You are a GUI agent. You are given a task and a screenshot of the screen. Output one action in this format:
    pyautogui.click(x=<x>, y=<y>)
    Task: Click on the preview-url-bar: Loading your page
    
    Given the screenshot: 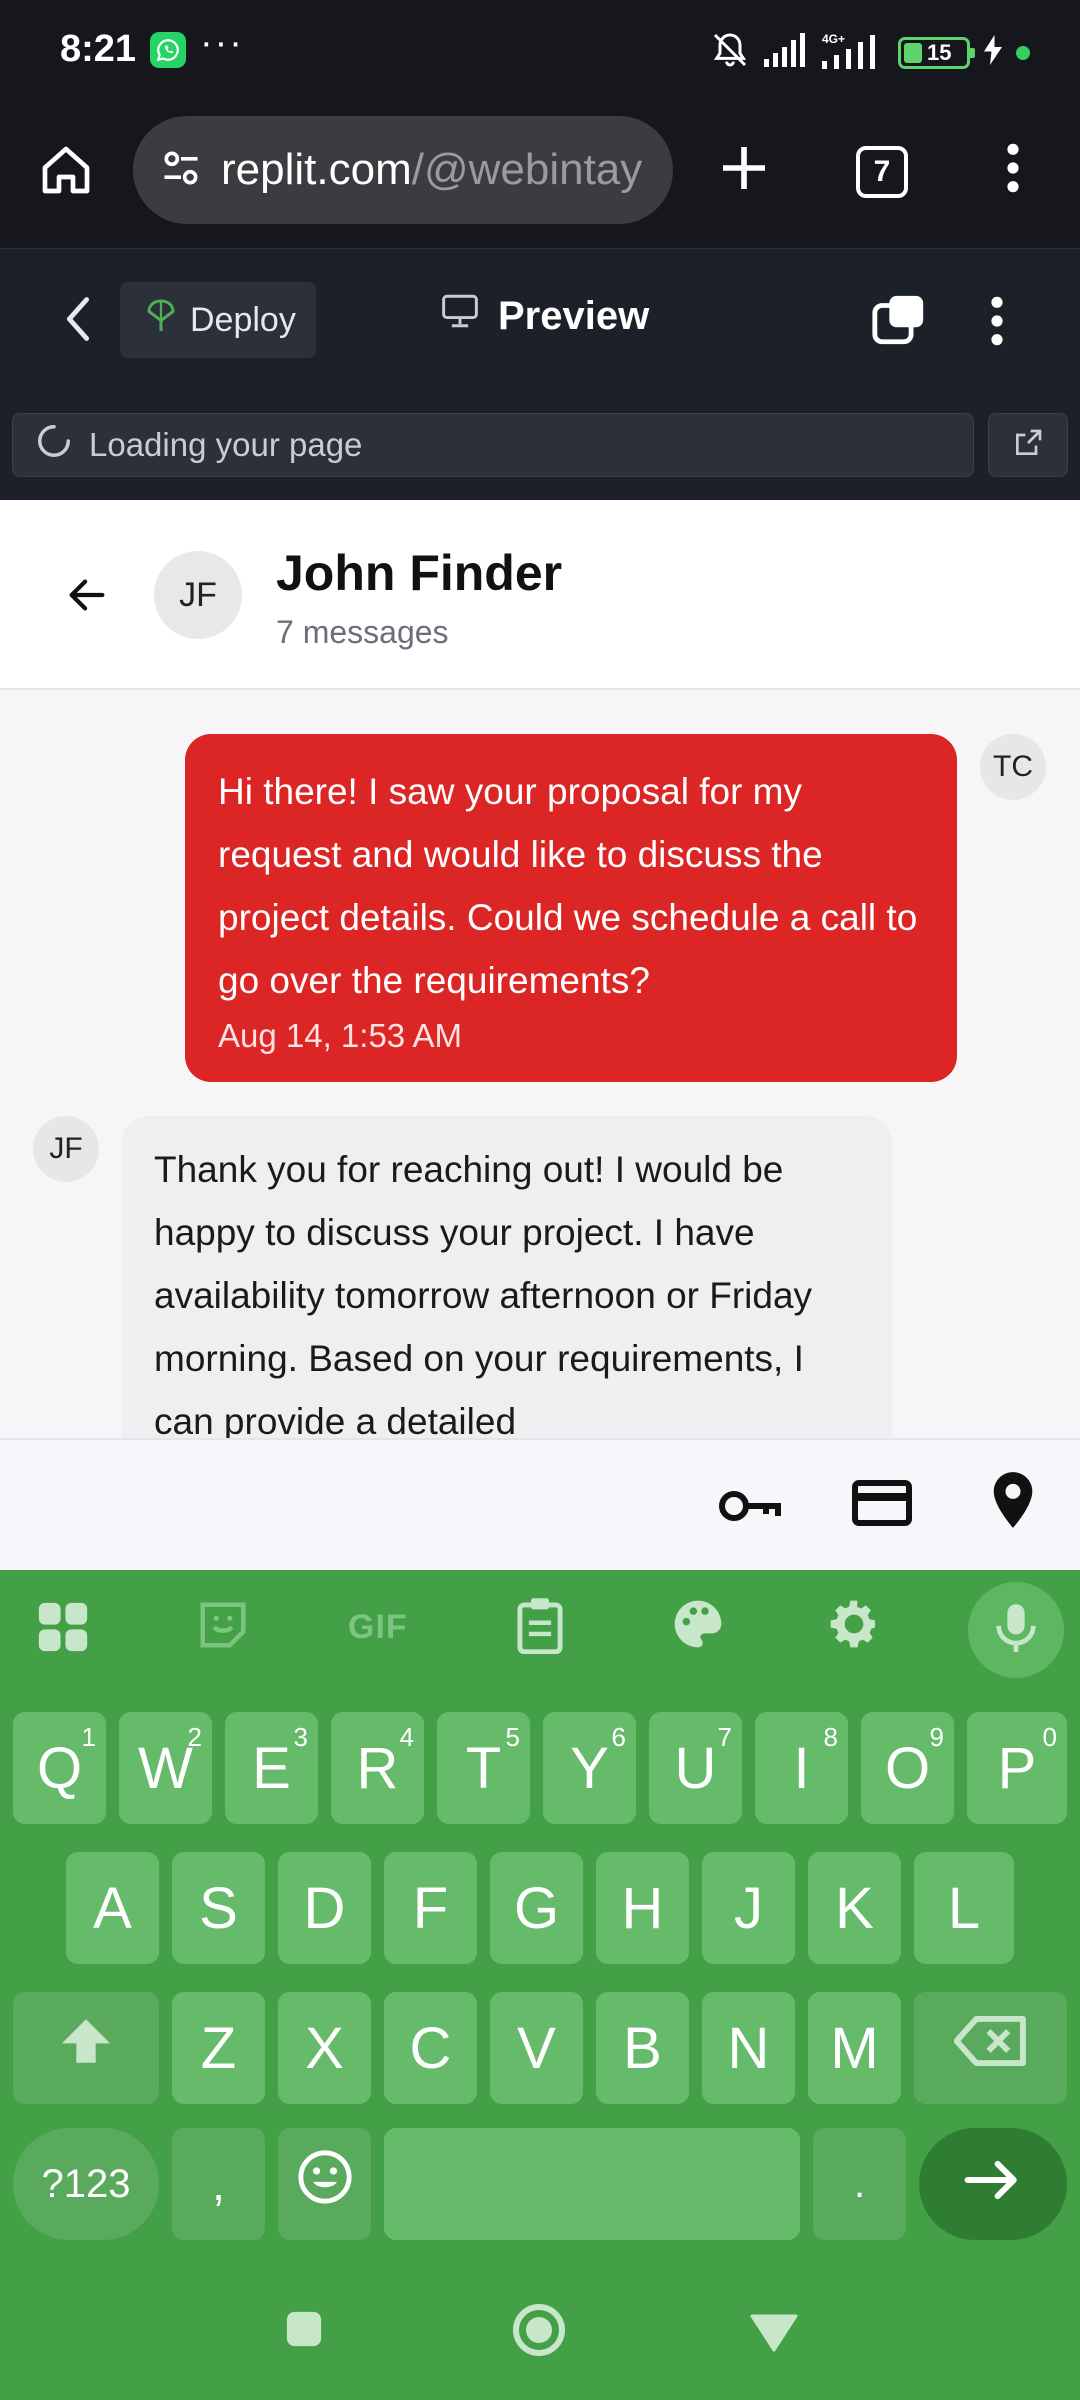 What is the action you would take?
    pyautogui.click(x=540, y=444)
    